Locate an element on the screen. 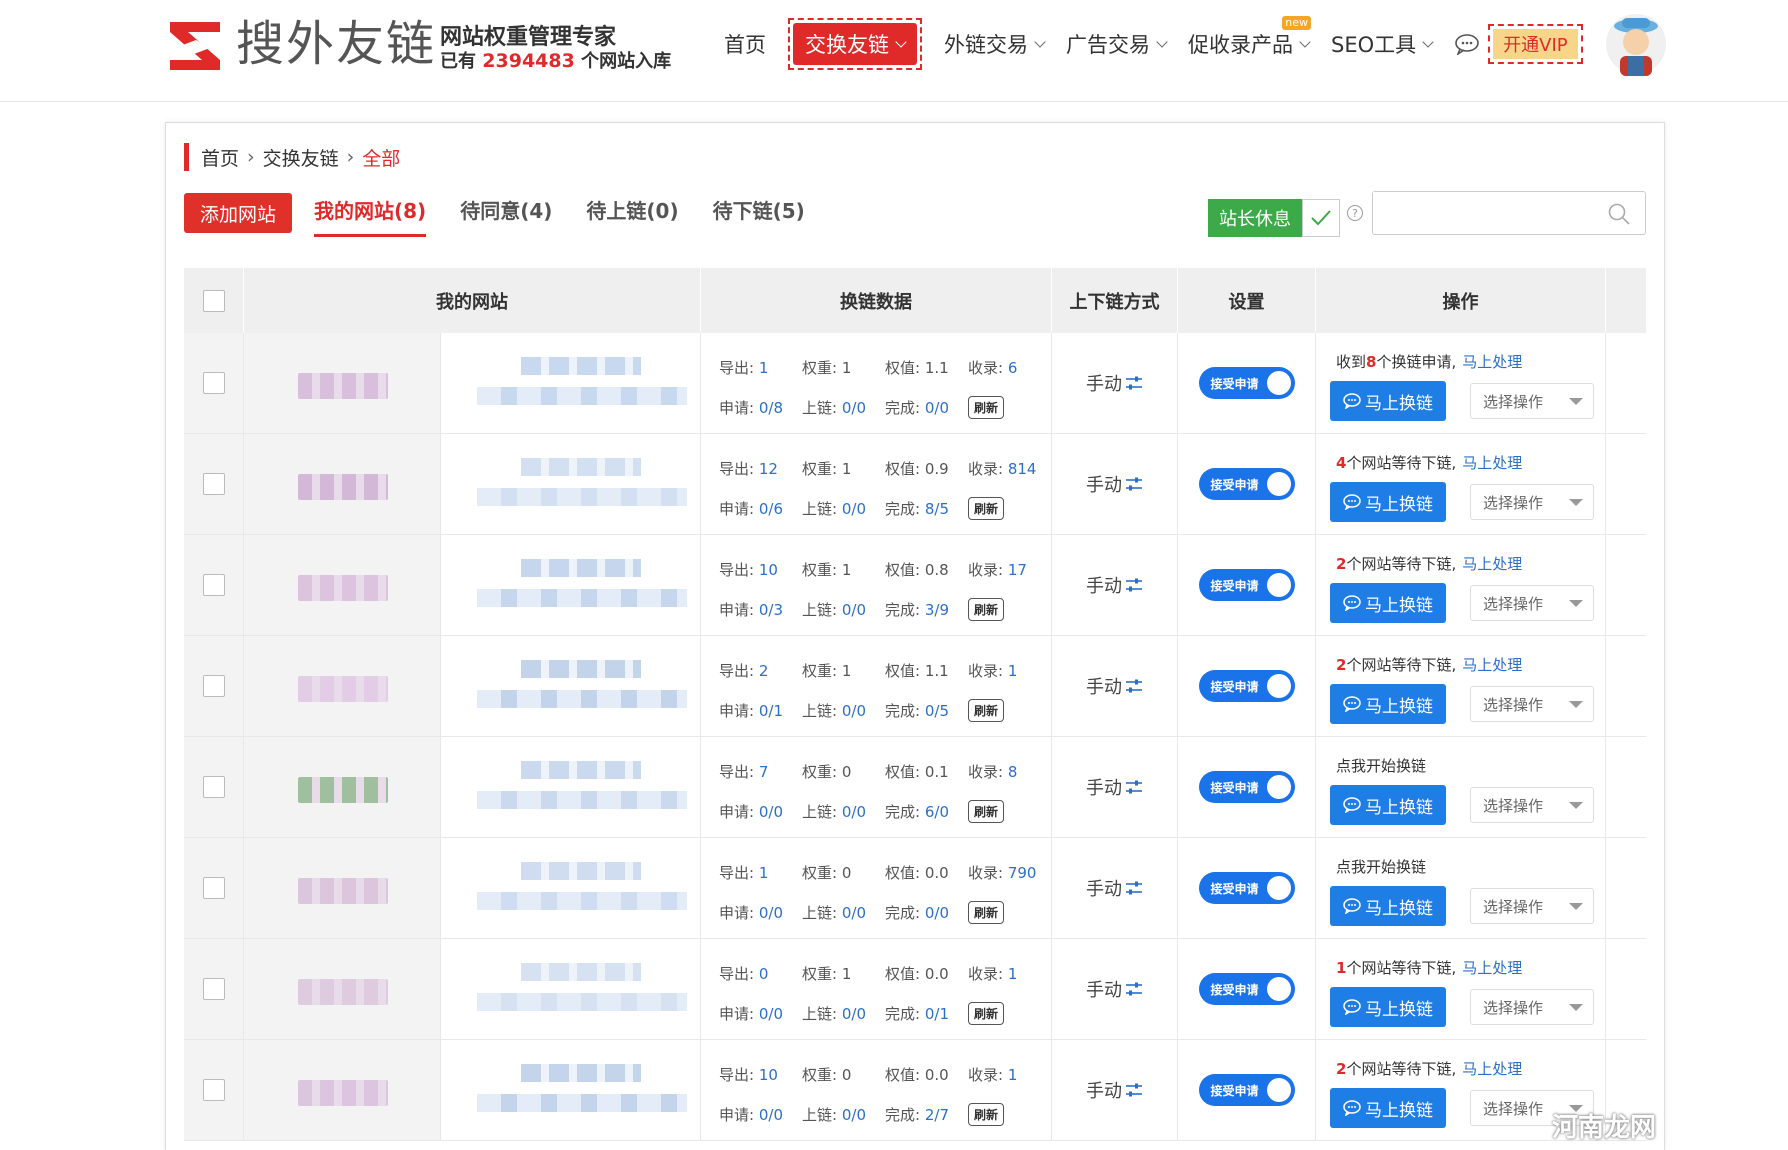  select-all-checkbox is located at coordinates (213, 300).